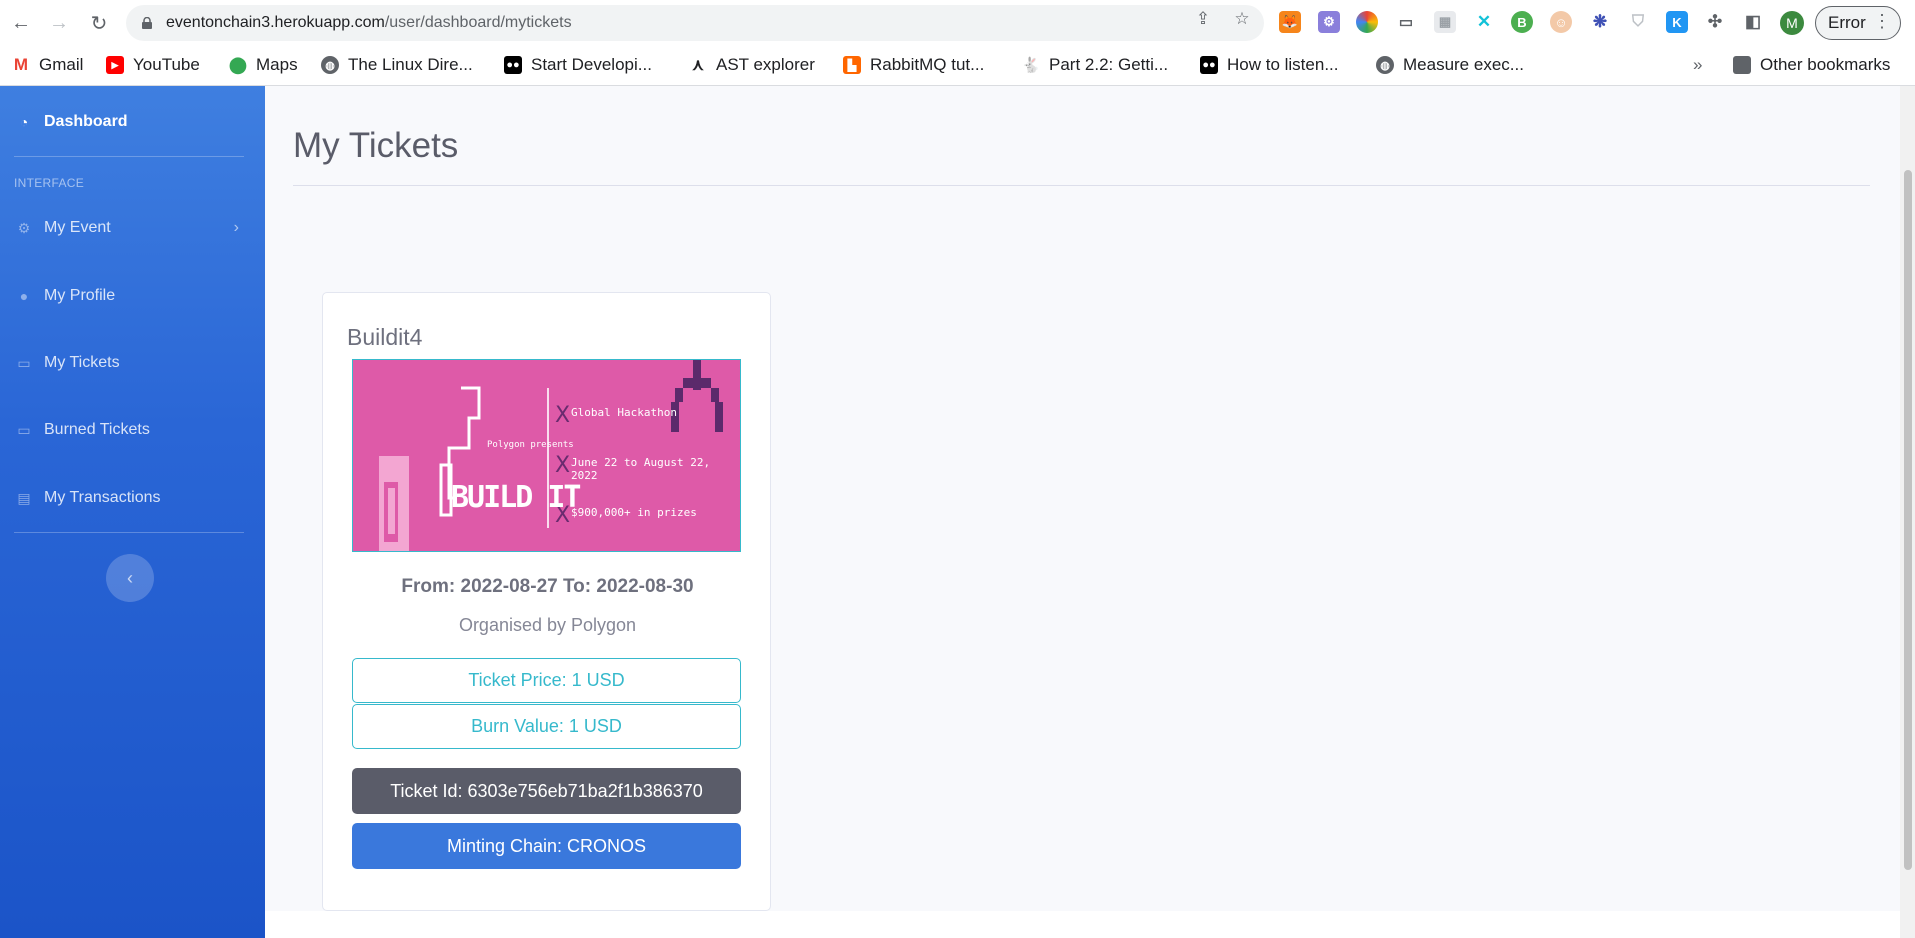 The width and height of the screenshot is (1915, 938). What do you see at coordinates (1081, 185) in the screenshot?
I see `title-divider` at bounding box center [1081, 185].